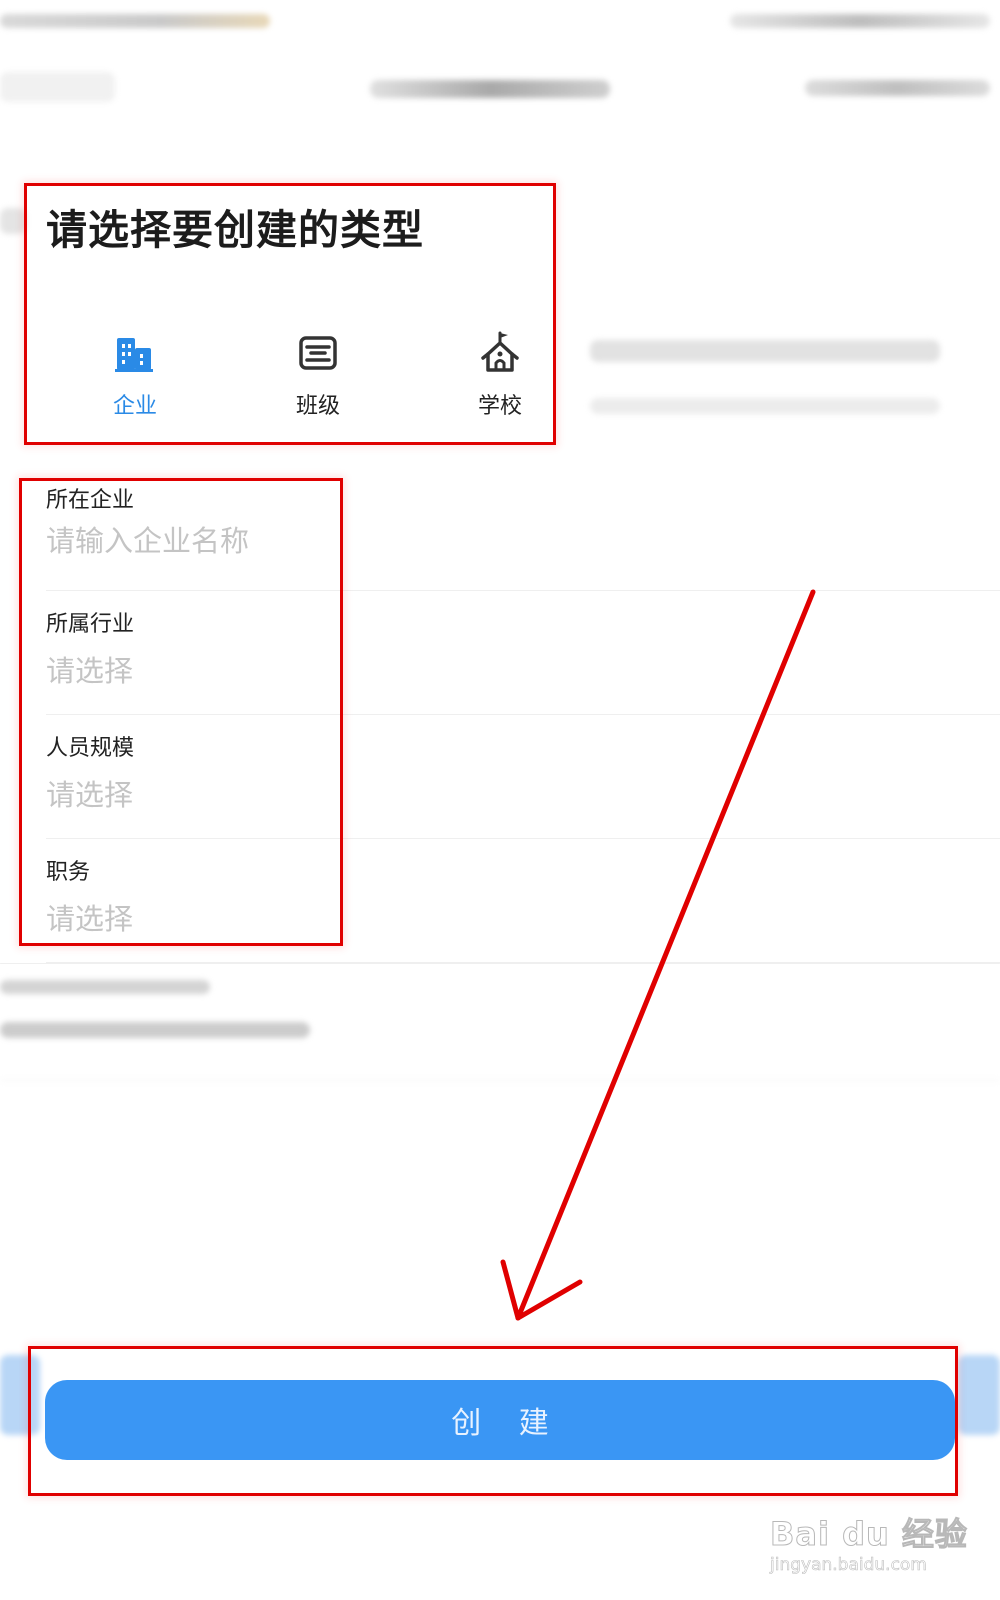 The height and width of the screenshot is (1600, 1000). I want to click on page-title: 请选择要创建的类型, so click(235, 230).